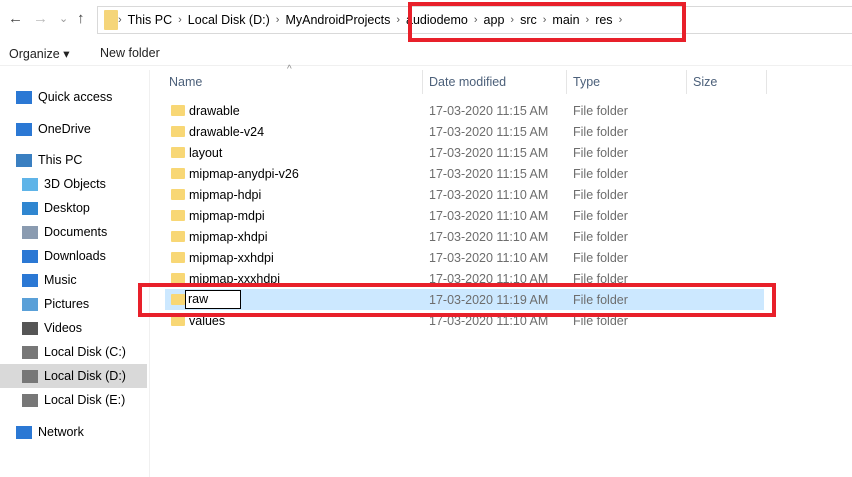 This screenshot has width=852, height=477. Describe the element at coordinates (24, 432) in the screenshot. I see `network-icon` at that location.